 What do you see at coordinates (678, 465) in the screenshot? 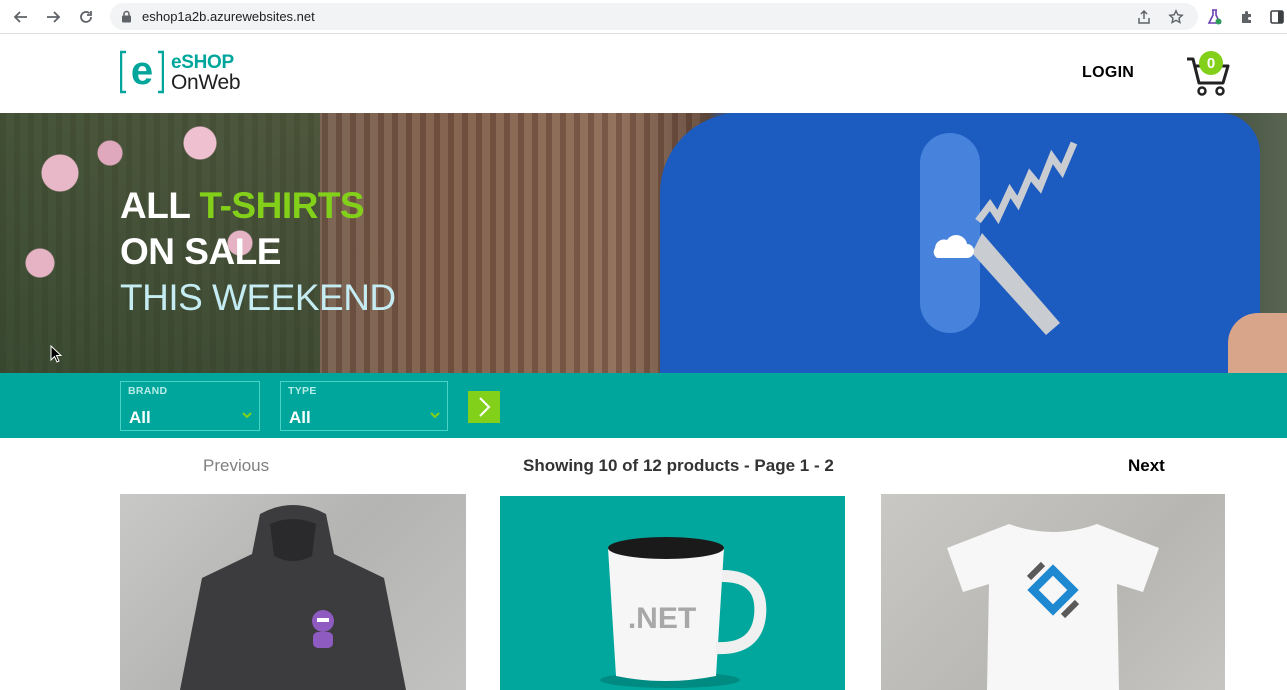
I see `pager-info-text: Showing 10 of 12 products - Page 1 - 2` at bounding box center [678, 465].